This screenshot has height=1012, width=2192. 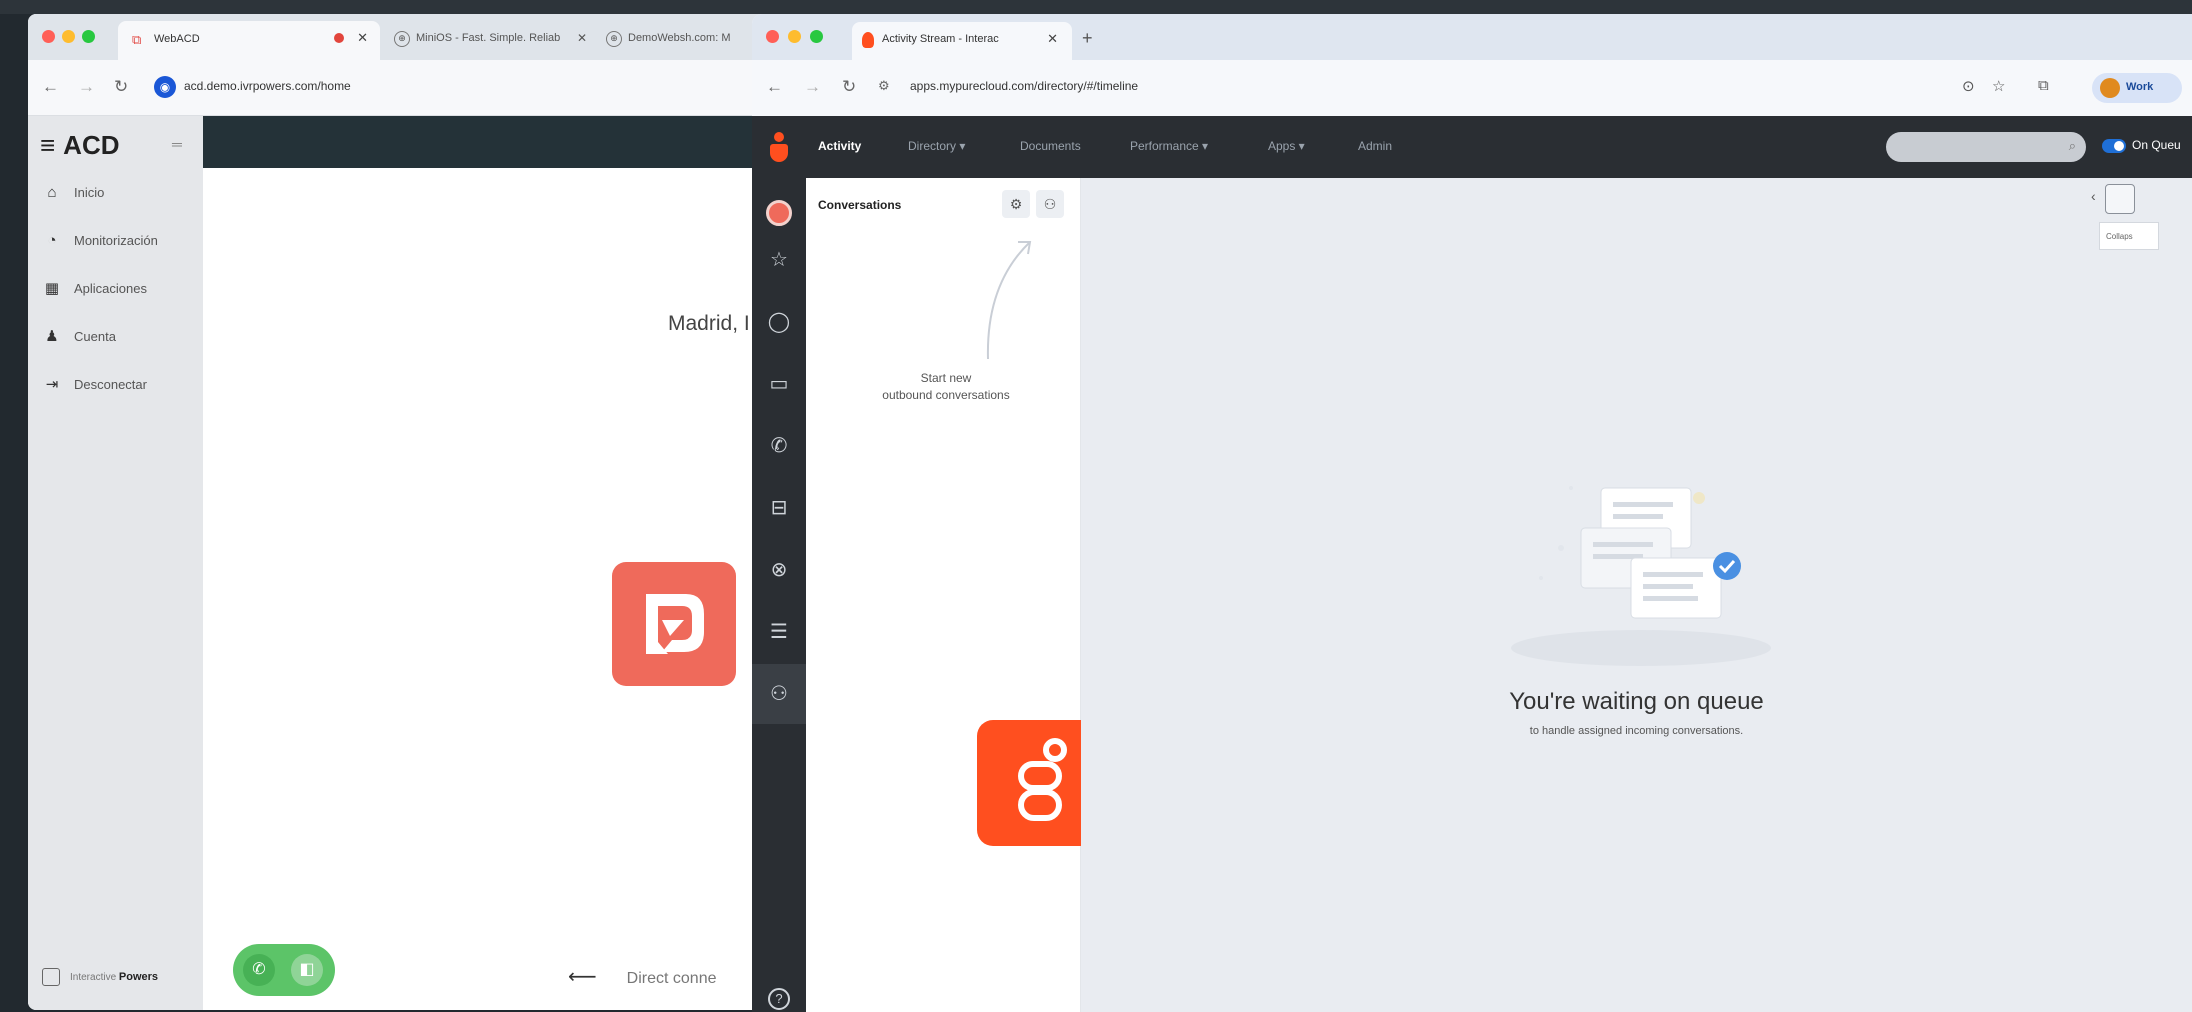 What do you see at coordinates (79, 337) in the screenshot?
I see `sidebar-item-cuenta: ♟ Cuenta` at bounding box center [79, 337].